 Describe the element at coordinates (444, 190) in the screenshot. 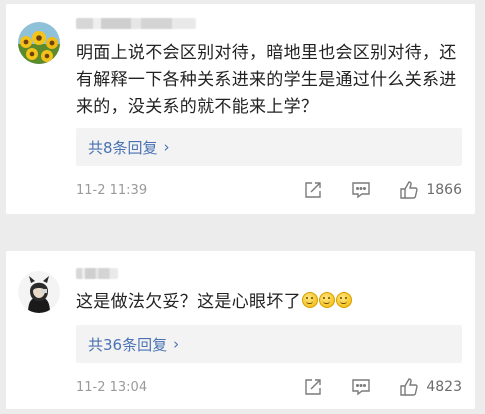

I see `like-count: 1866` at that location.